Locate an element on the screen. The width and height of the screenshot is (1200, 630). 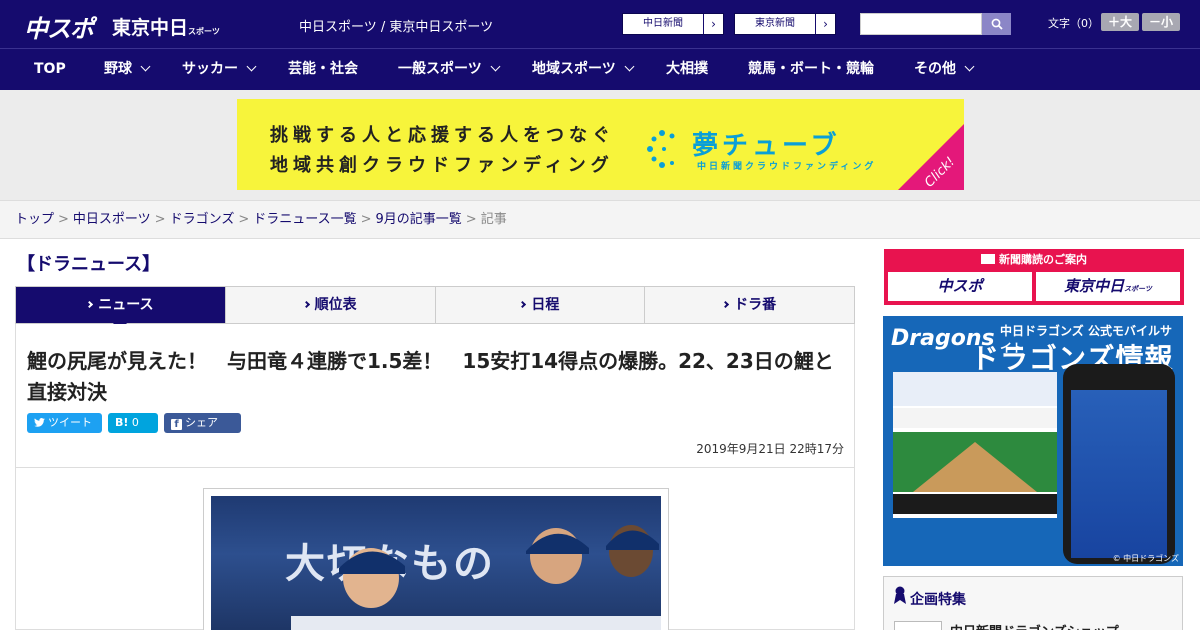
search-icon is located at coordinates (997, 24).